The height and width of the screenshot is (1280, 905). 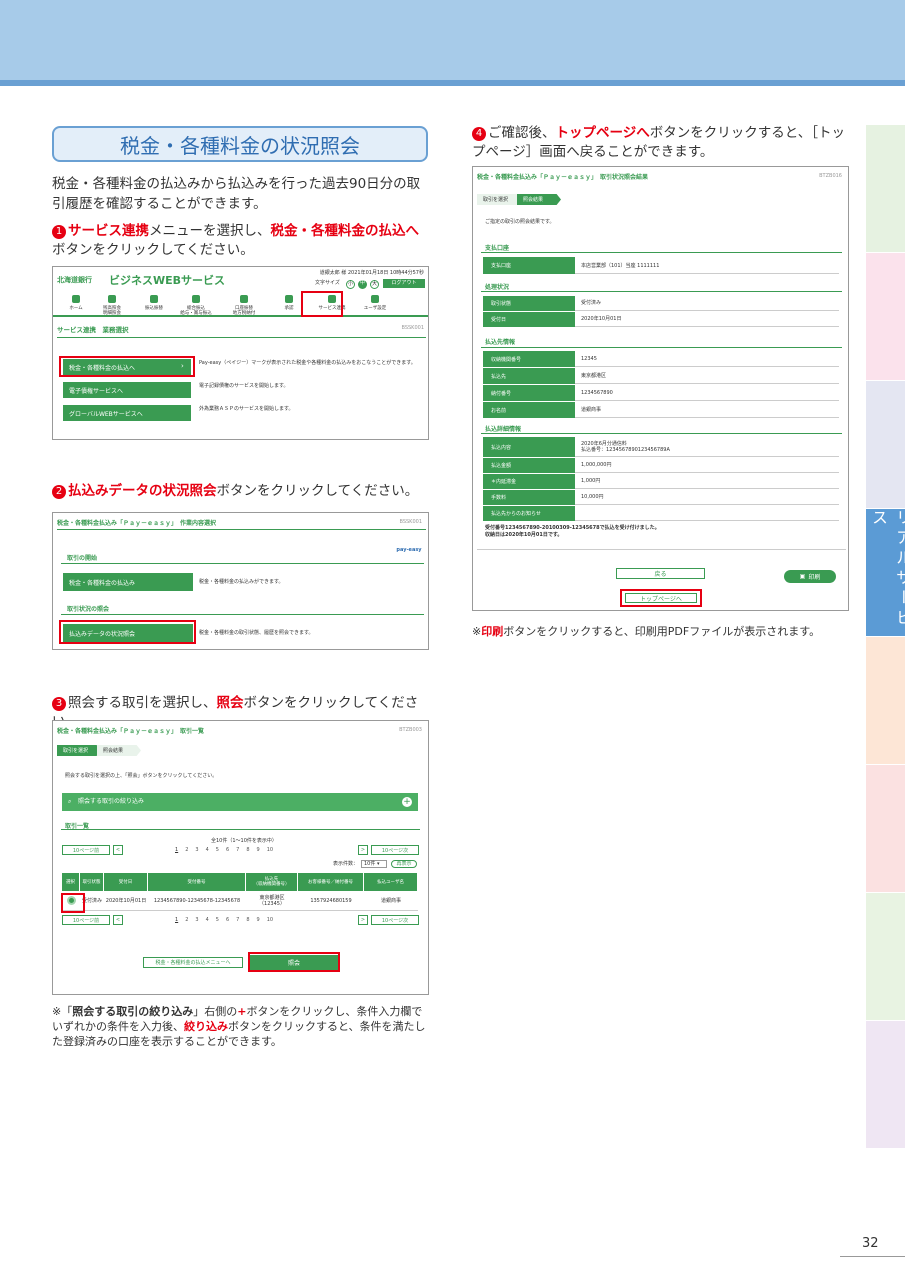 What do you see at coordinates (59, 232) in the screenshot?
I see `step1-number: 1` at bounding box center [59, 232].